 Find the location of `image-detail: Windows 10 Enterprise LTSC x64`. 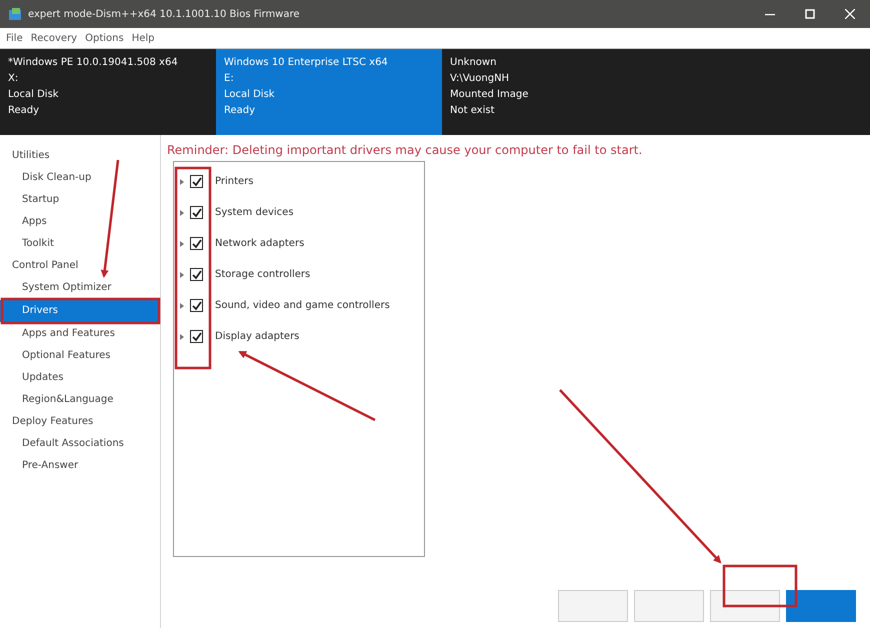

image-detail: Windows 10 Enterprise LTSC x64 is located at coordinates (306, 63).